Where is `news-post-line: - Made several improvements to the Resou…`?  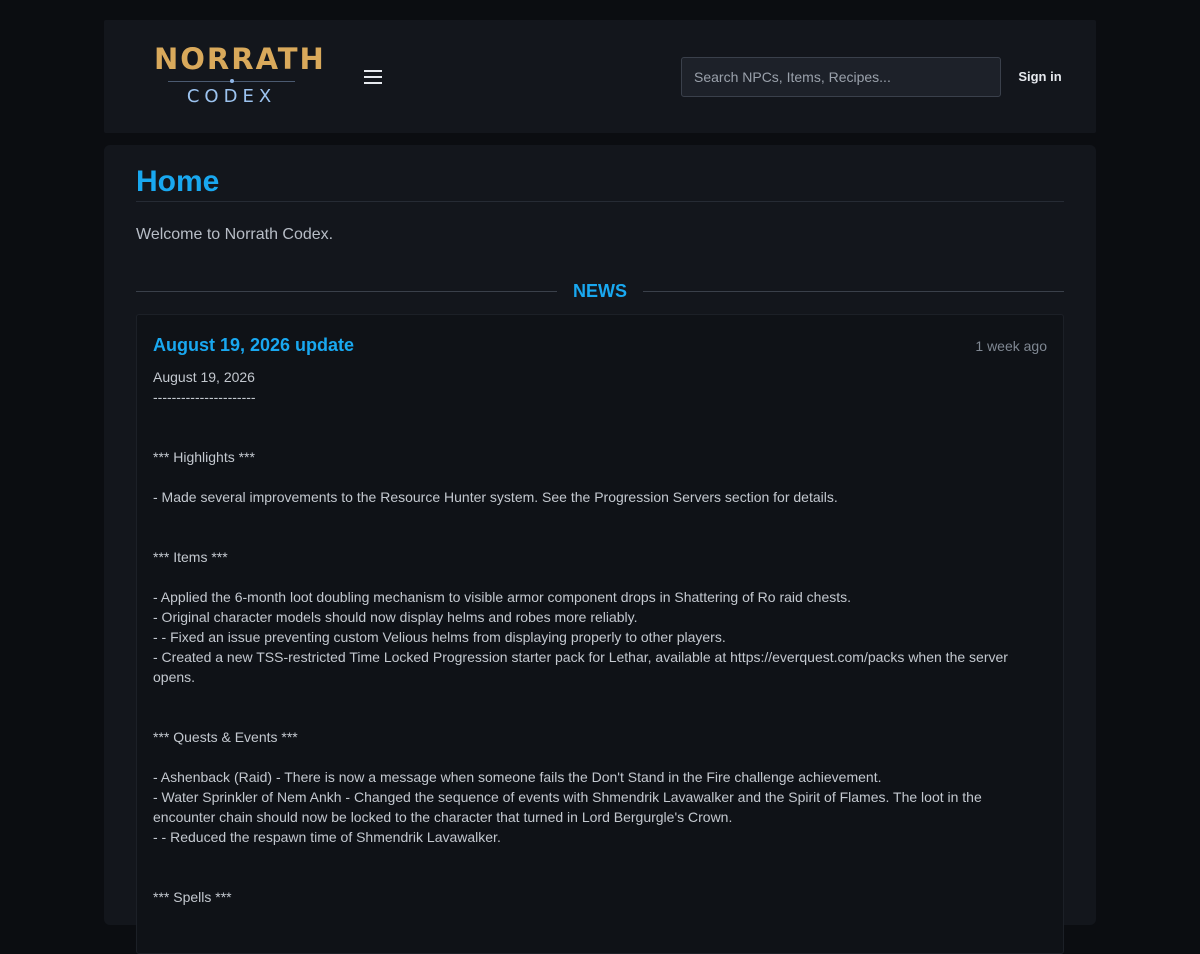
news-post-line: - Made several improvements to the Resou… is located at coordinates (495, 497).